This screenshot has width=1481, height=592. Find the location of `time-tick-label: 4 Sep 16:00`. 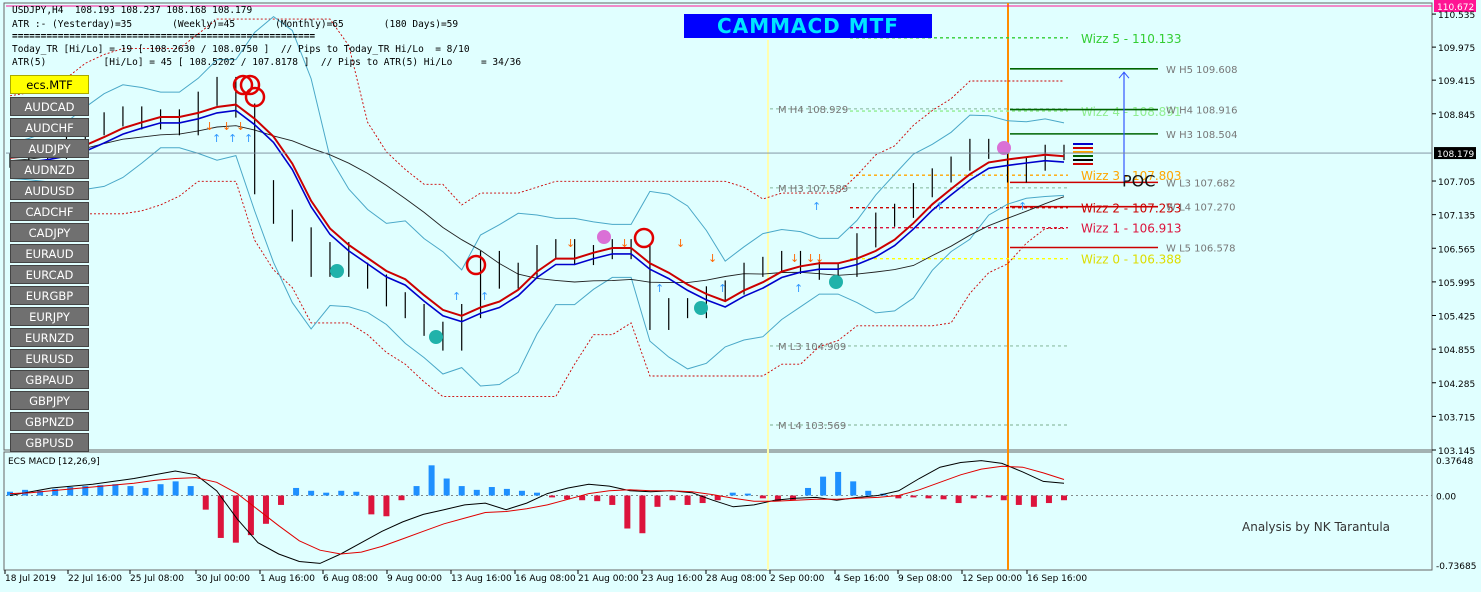

time-tick-label: 4 Sep 16:00 is located at coordinates (862, 579).